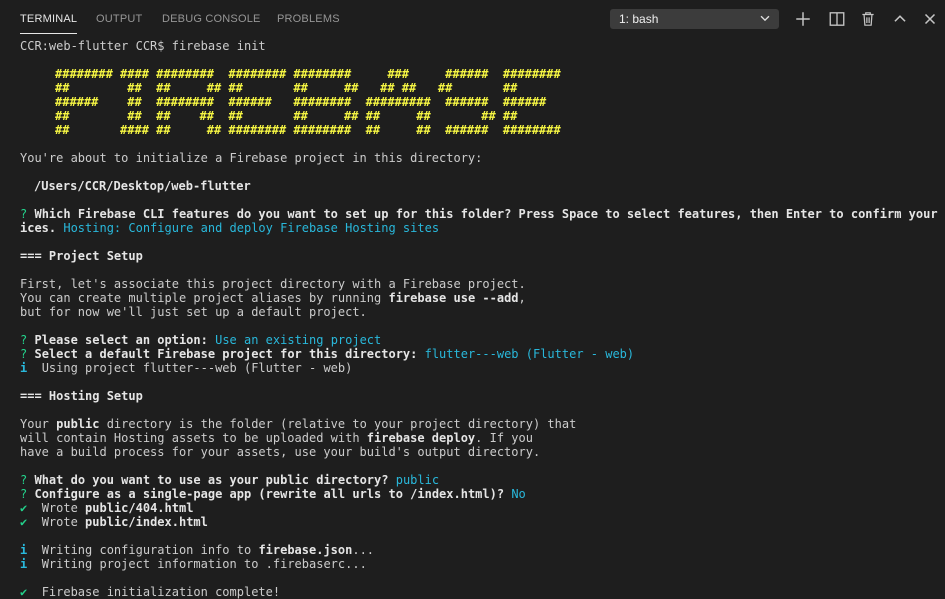  I want to click on tab-debug-console: DEBUG CONSOLE, so click(211, 19).